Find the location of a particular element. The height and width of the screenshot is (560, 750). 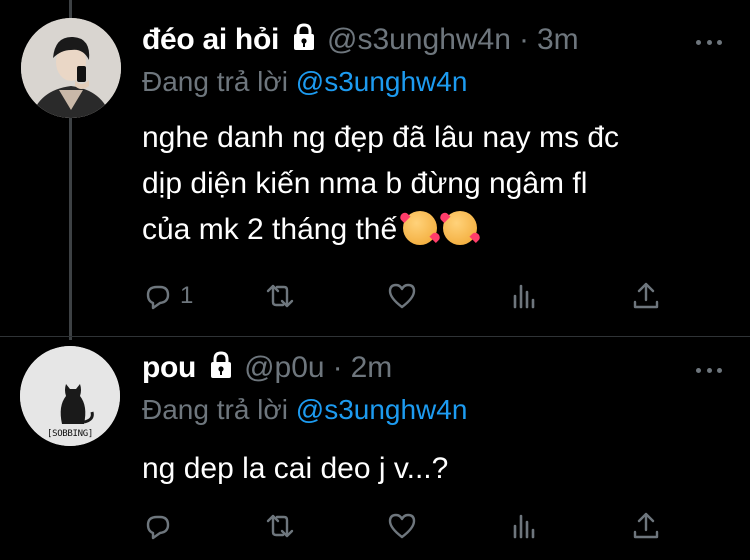

tweet-text: ng dep la cai deo j v...? is located at coordinates (295, 469).